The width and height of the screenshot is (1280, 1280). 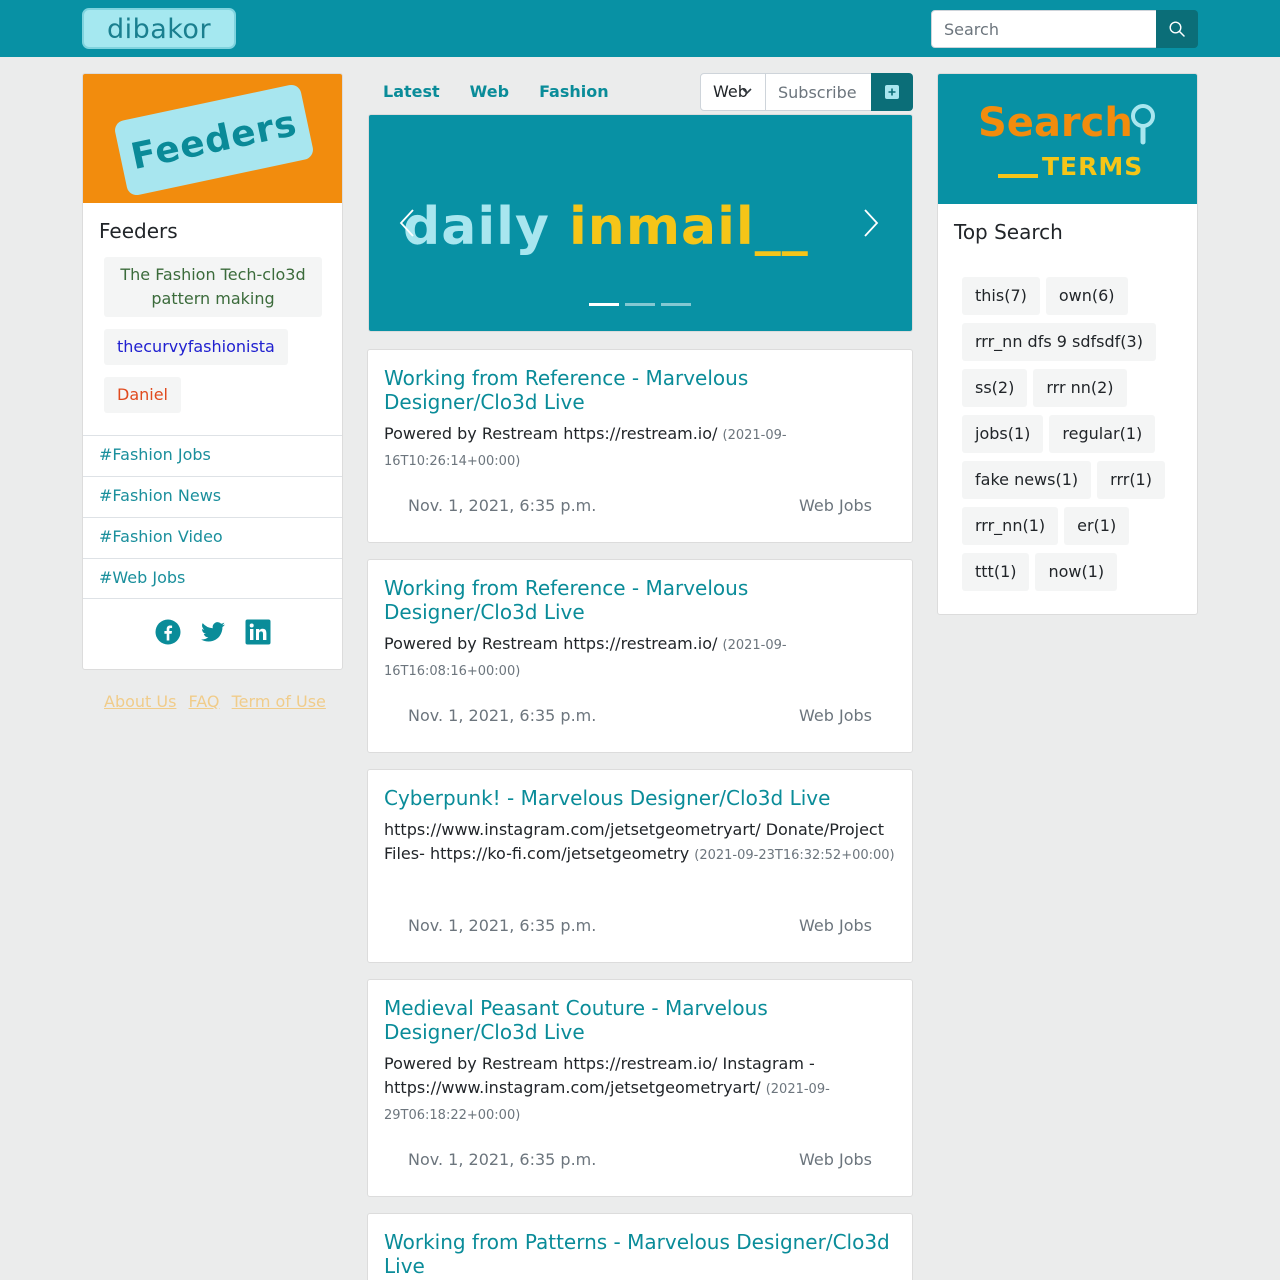 What do you see at coordinates (747, 91) in the screenshot?
I see `chevron-down-icon` at bounding box center [747, 91].